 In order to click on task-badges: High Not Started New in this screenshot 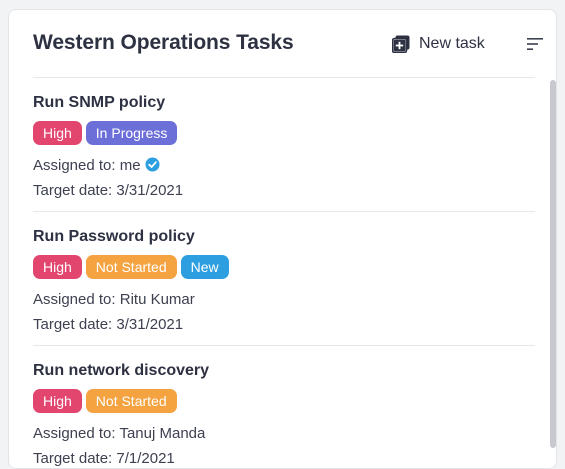, I will do `click(131, 267)`.